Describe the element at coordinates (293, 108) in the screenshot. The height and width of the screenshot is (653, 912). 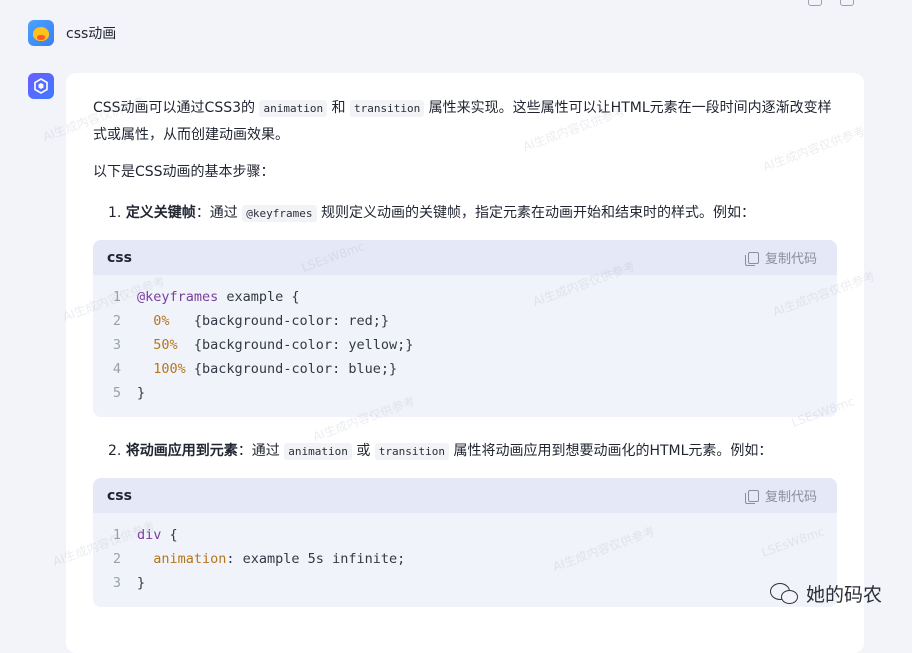
I see `inline-code-animation: animation` at that location.